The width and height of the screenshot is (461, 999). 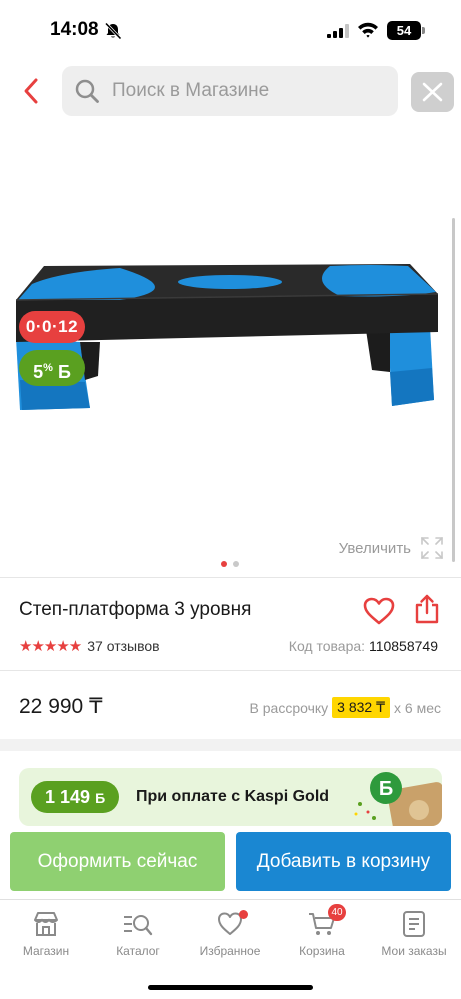 What do you see at coordinates (87, 91) in the screenshot?
I see `search-icon` at bounding box center [87, 91].